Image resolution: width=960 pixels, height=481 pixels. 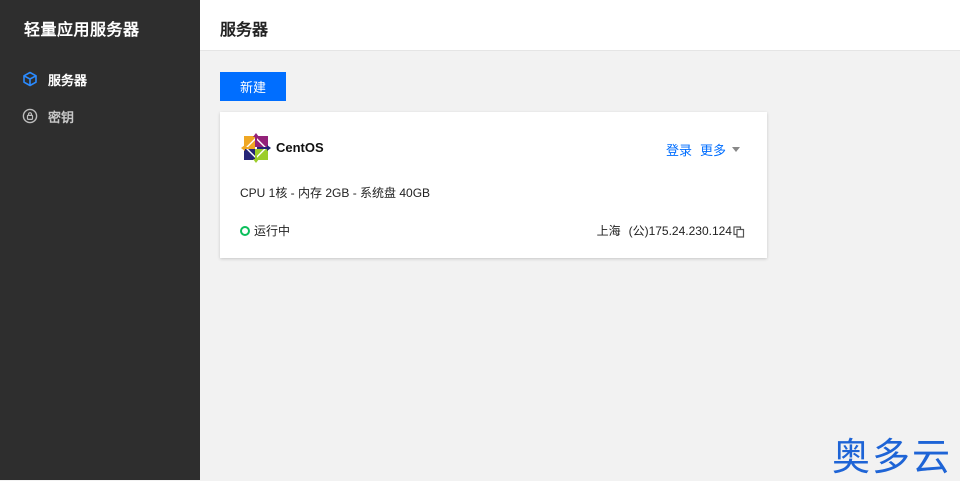 What do you see at coordinates (335, 193) in the screenshot?
I see `server-spec: CPU 1核 - 内存 2GB - 系统盘 40GB` at bounding box center [335, 193].